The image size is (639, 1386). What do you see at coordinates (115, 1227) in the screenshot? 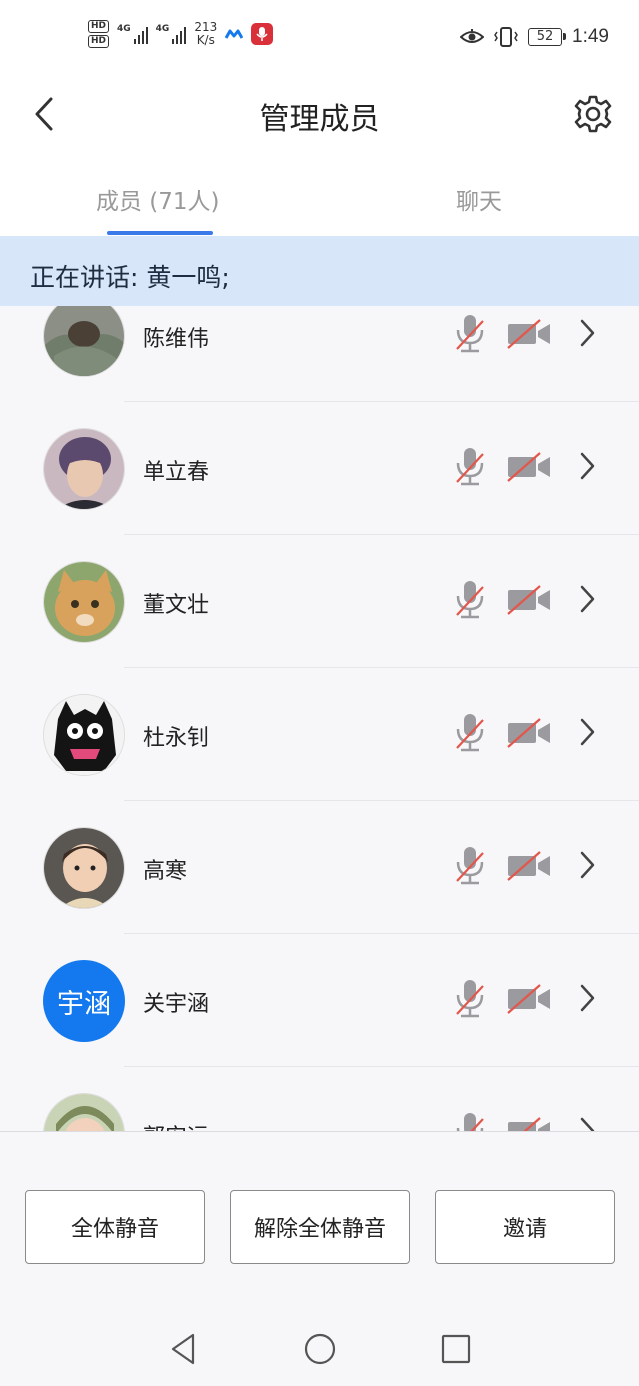
I see `mute-all-button: 全体静音` at bounding box center [115, 1227].